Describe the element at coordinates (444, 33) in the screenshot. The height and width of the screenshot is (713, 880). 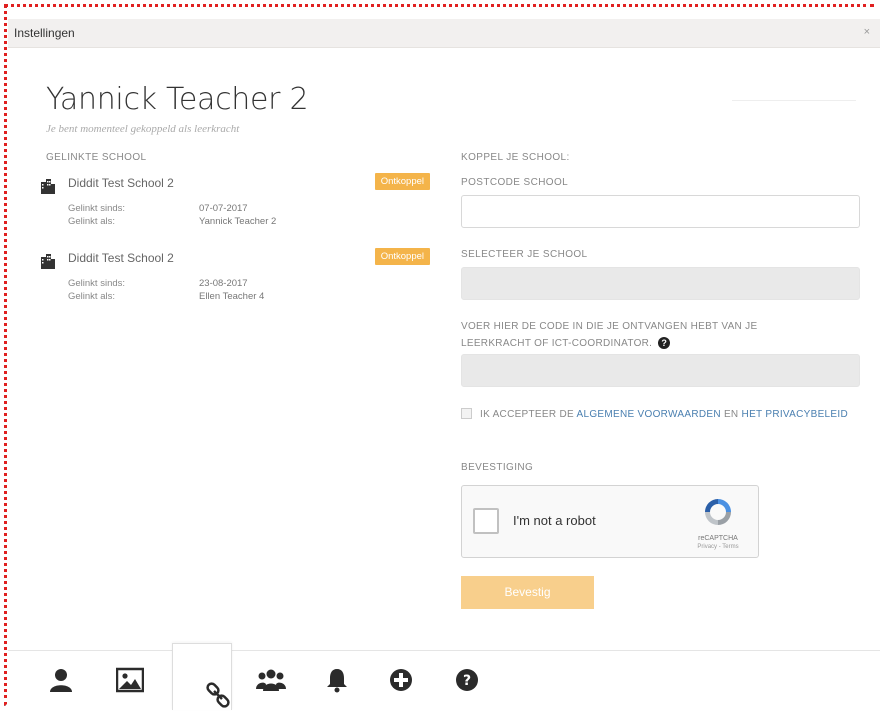
I see `window-titlebar: Instellingen ×` at that location.